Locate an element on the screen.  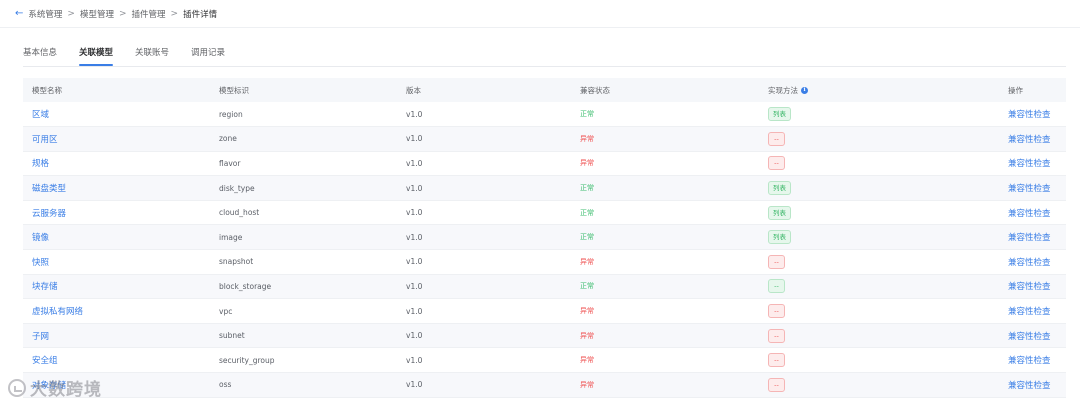
header-impl-method-label: 实现方法 is located at coordinates (783, 90).